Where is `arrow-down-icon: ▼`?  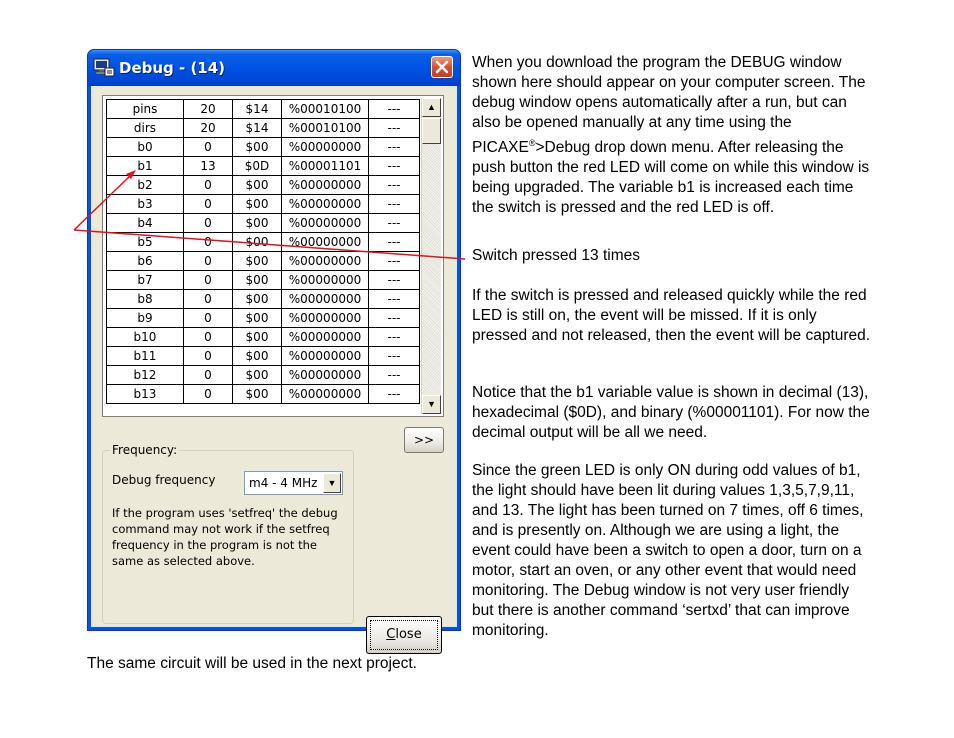 arrow-down-icon: ▼ is located at coordinates (431, 404).